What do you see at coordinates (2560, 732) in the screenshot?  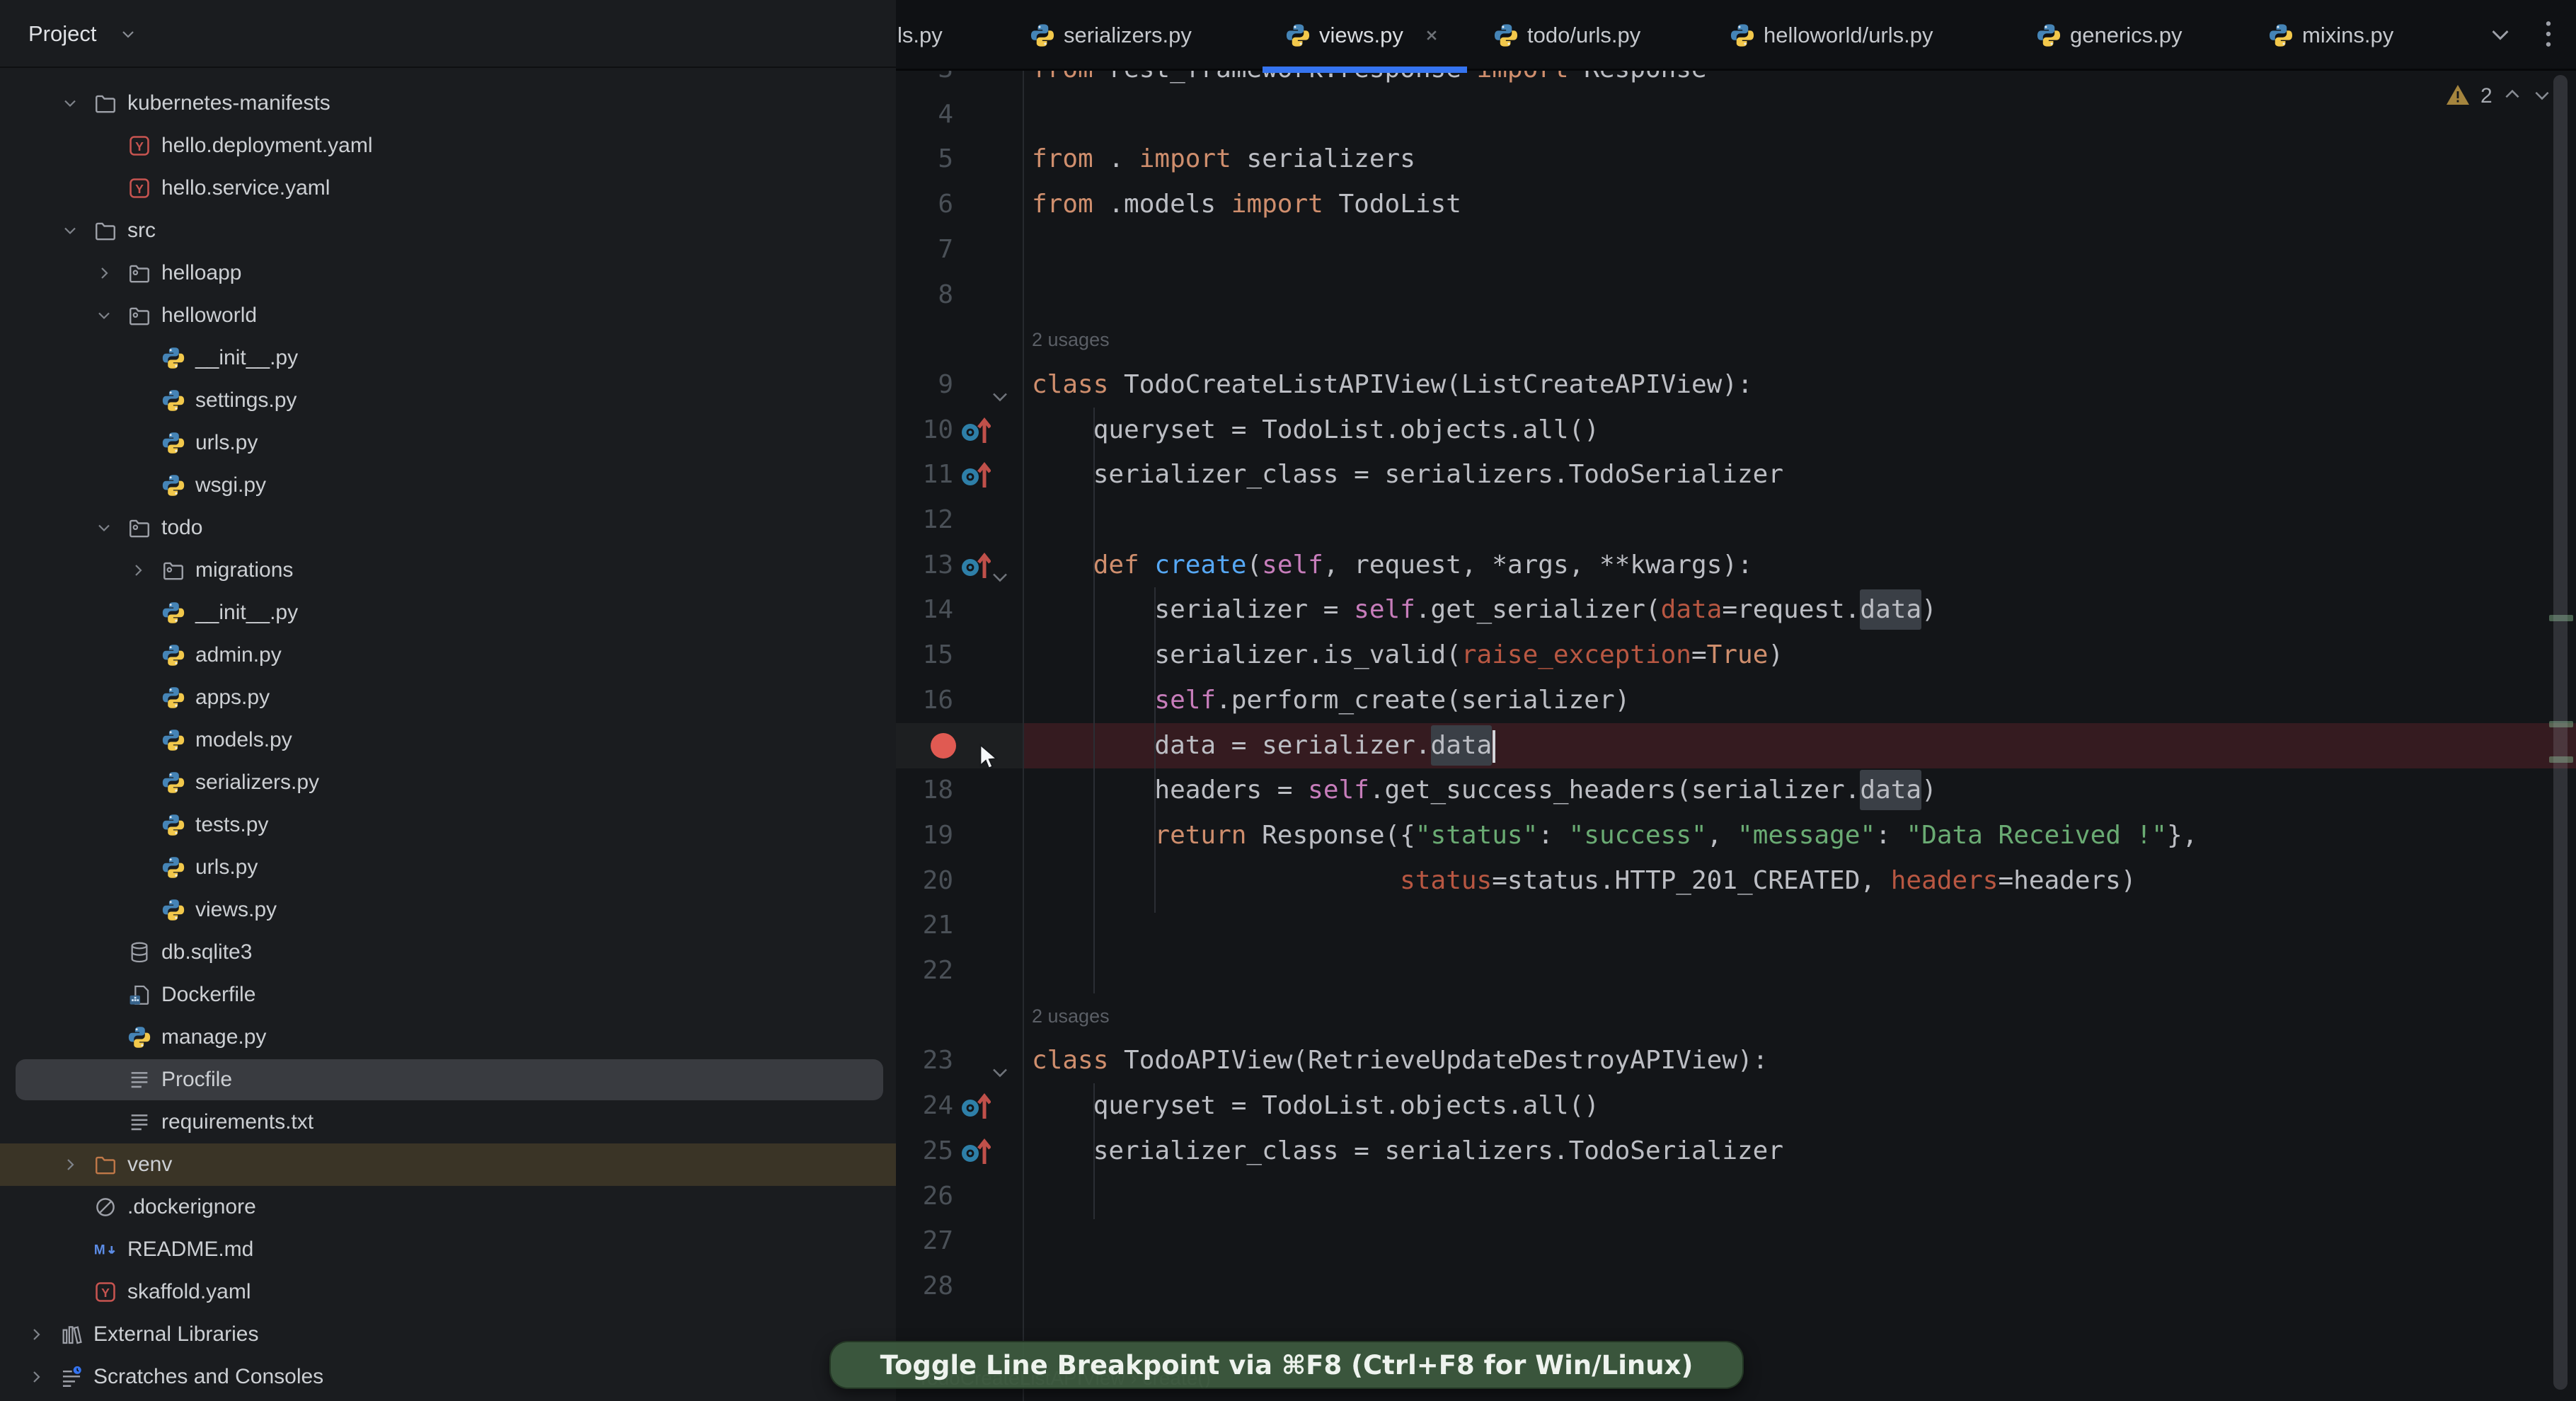 I see `editor-scrollbar` at bounding box center [2560, 732].